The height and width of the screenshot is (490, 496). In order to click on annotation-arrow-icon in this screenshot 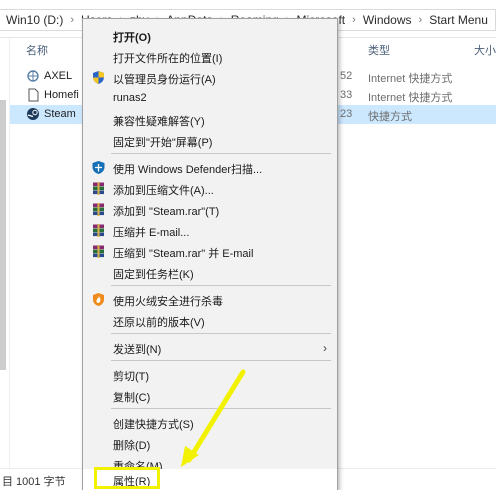, I will do `click(213, 418)`.